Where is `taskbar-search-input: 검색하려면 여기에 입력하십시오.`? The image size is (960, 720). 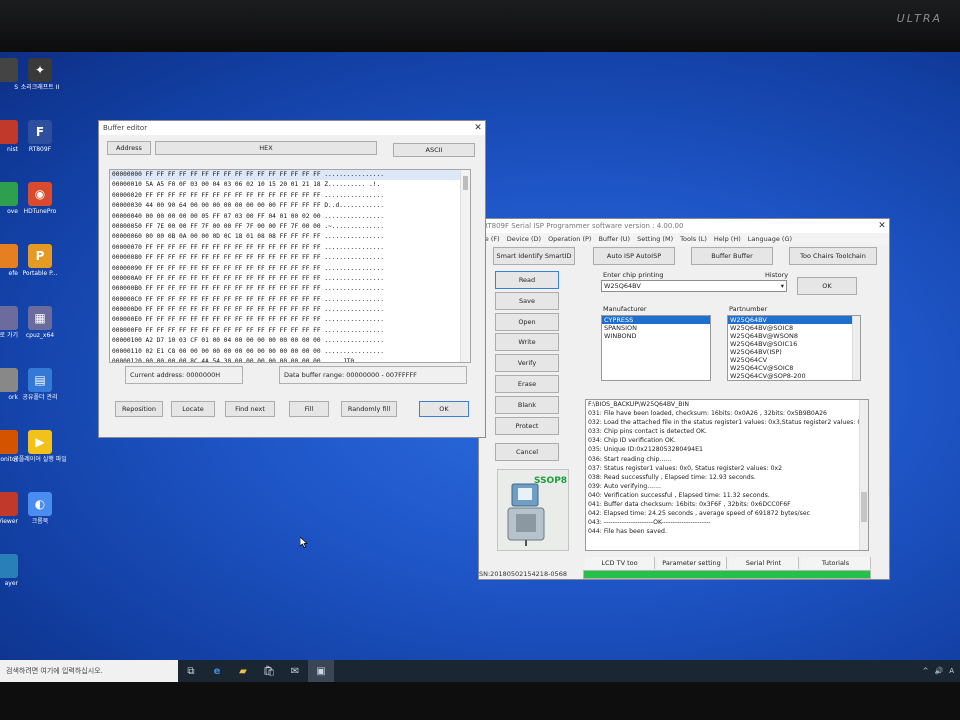 taskbar-search-input: 검색하려면 여기에 입력하십시오. is located at coordinates (89, 671).